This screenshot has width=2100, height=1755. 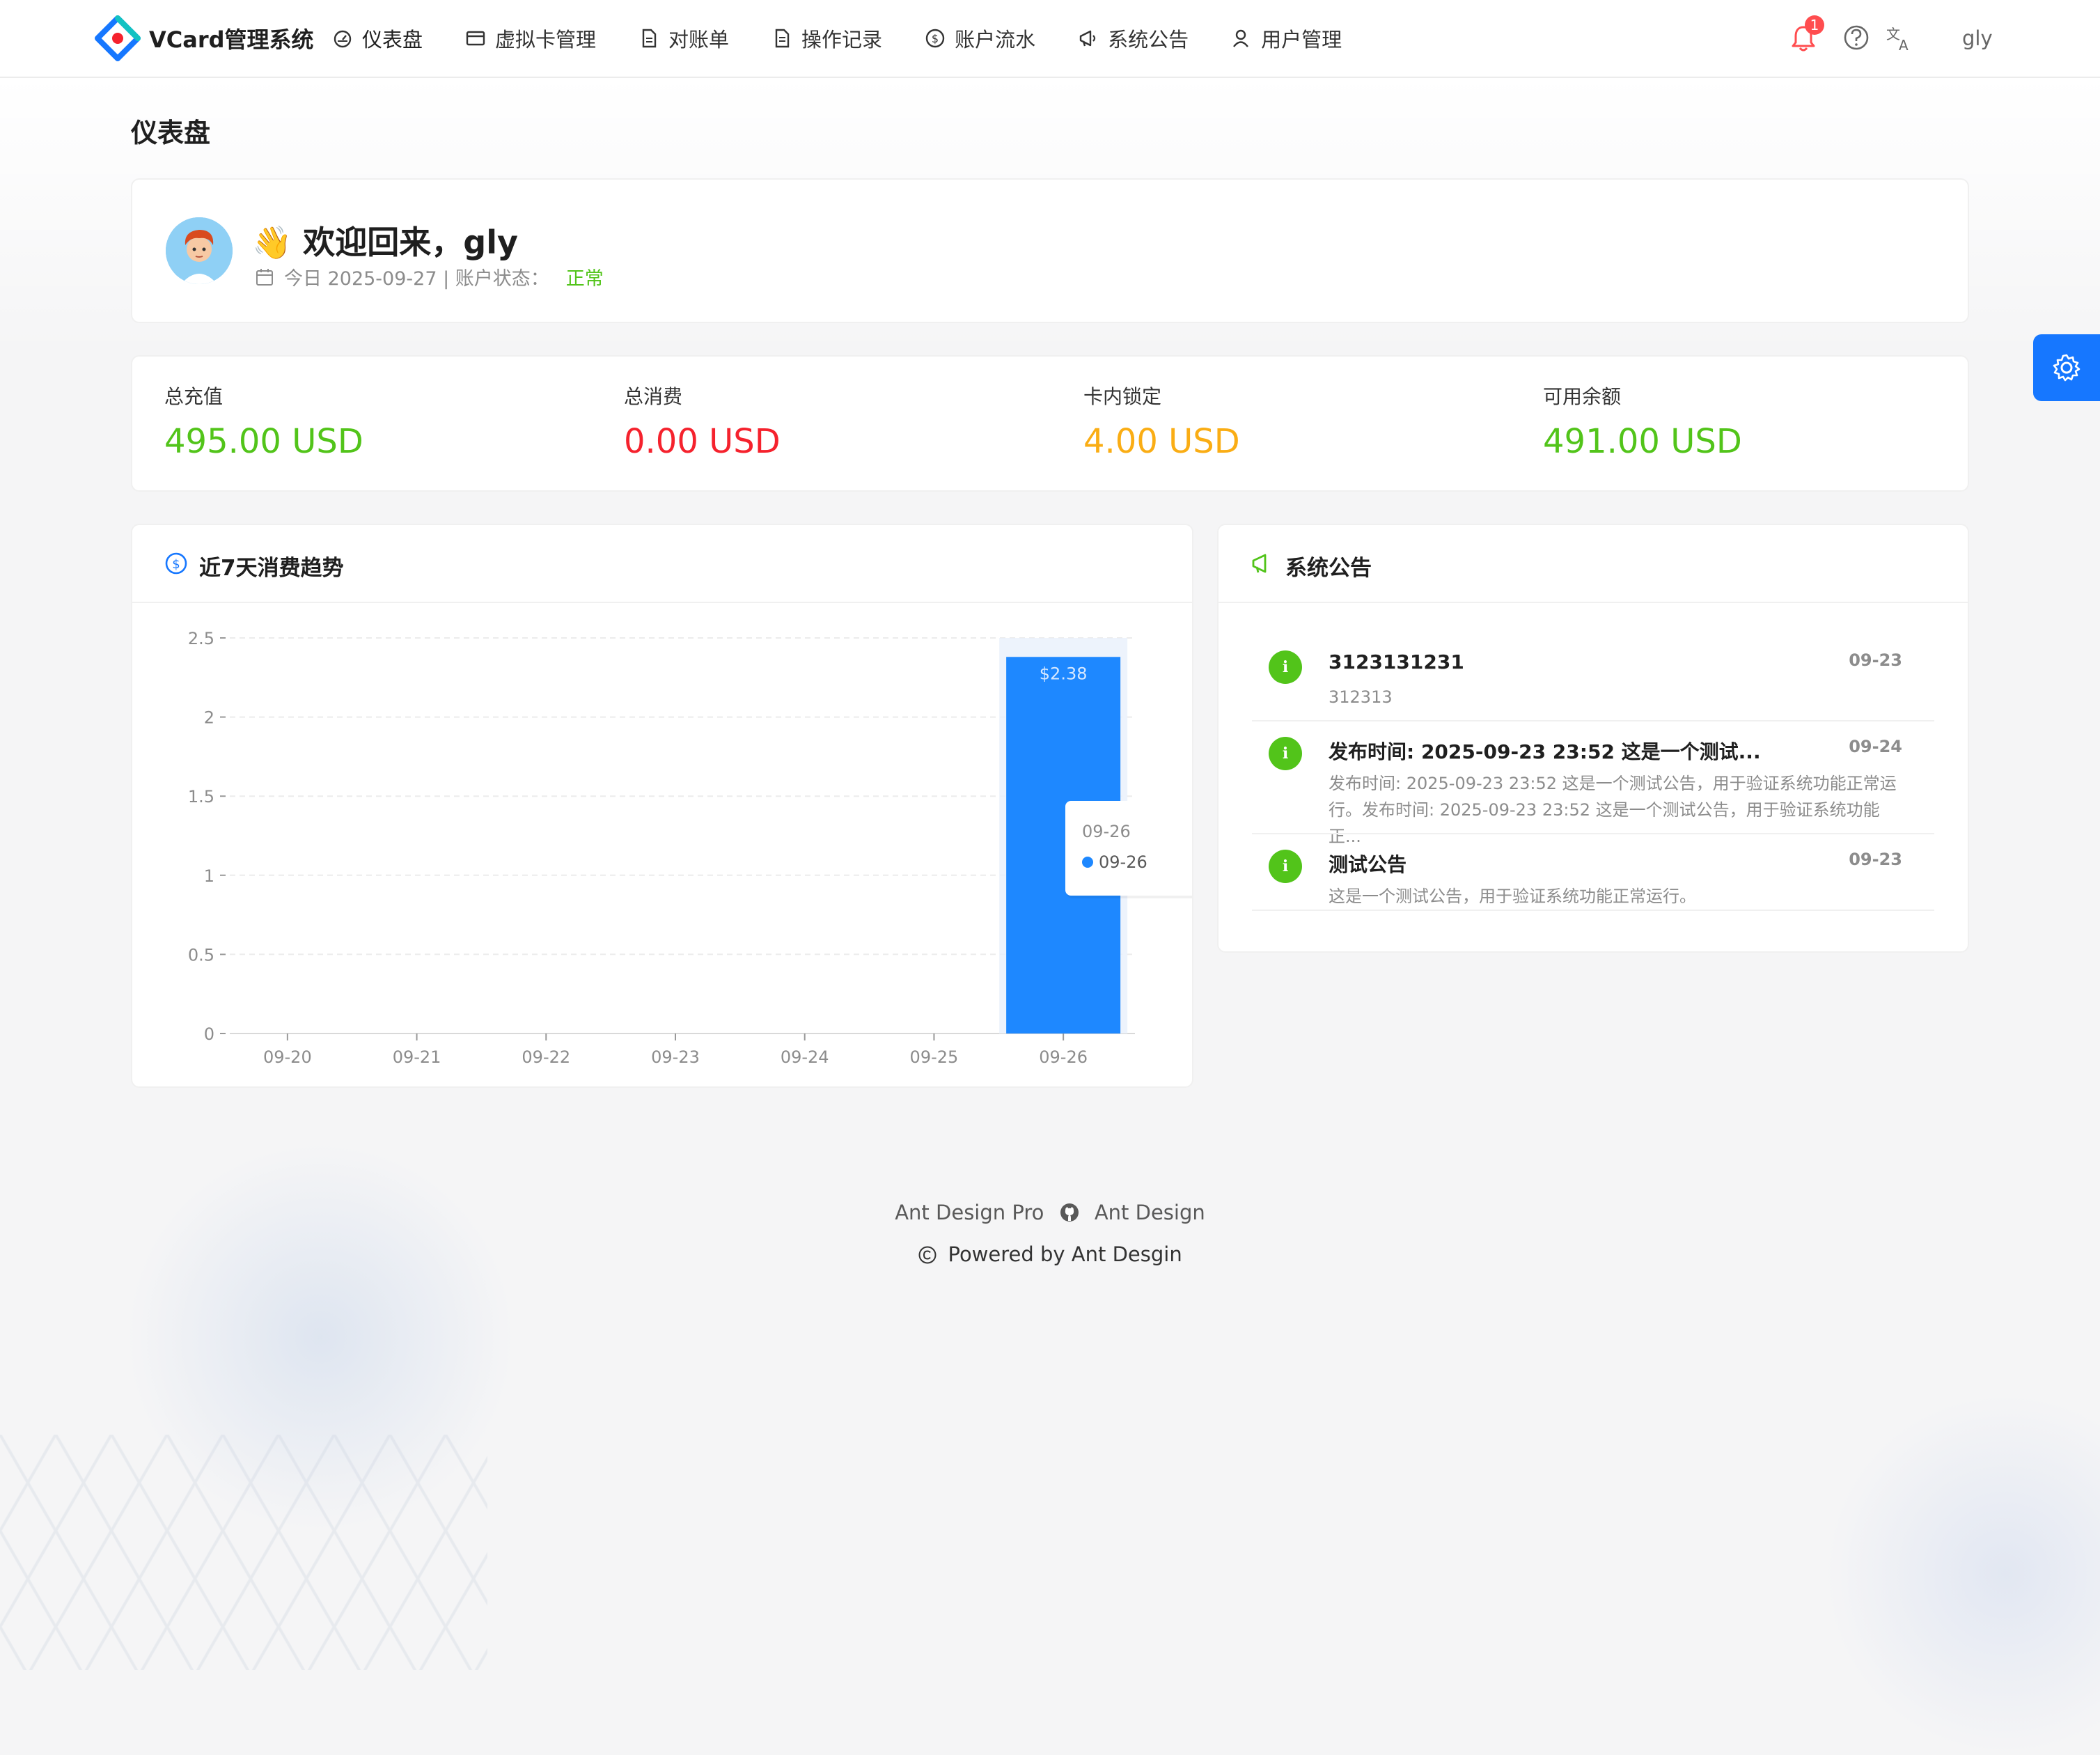 I want to click on stat-total-consumption: 总消费 0.00 USD, so click(x=703, y=421).